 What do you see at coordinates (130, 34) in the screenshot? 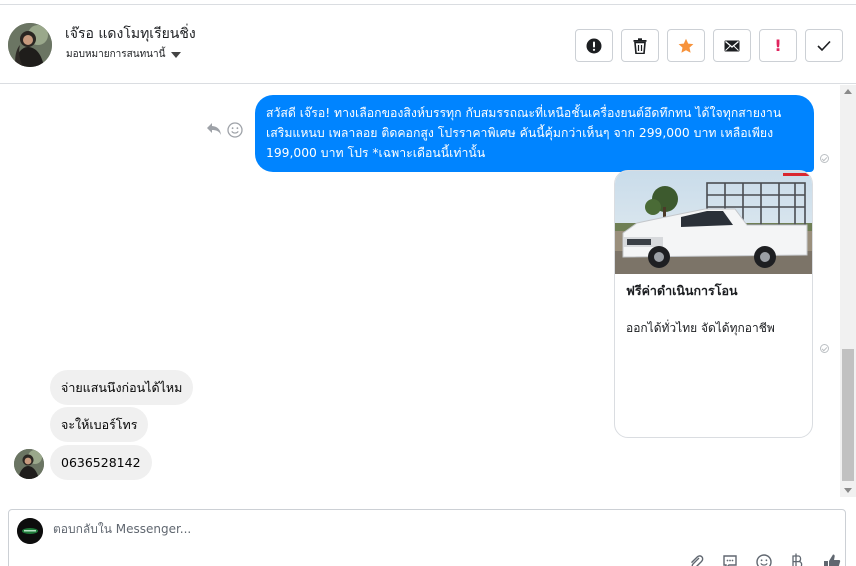
I see `contact-name: เจ๊รอ แดงโมทุเรียนชิ่ง` at bounding box center [130, 34].